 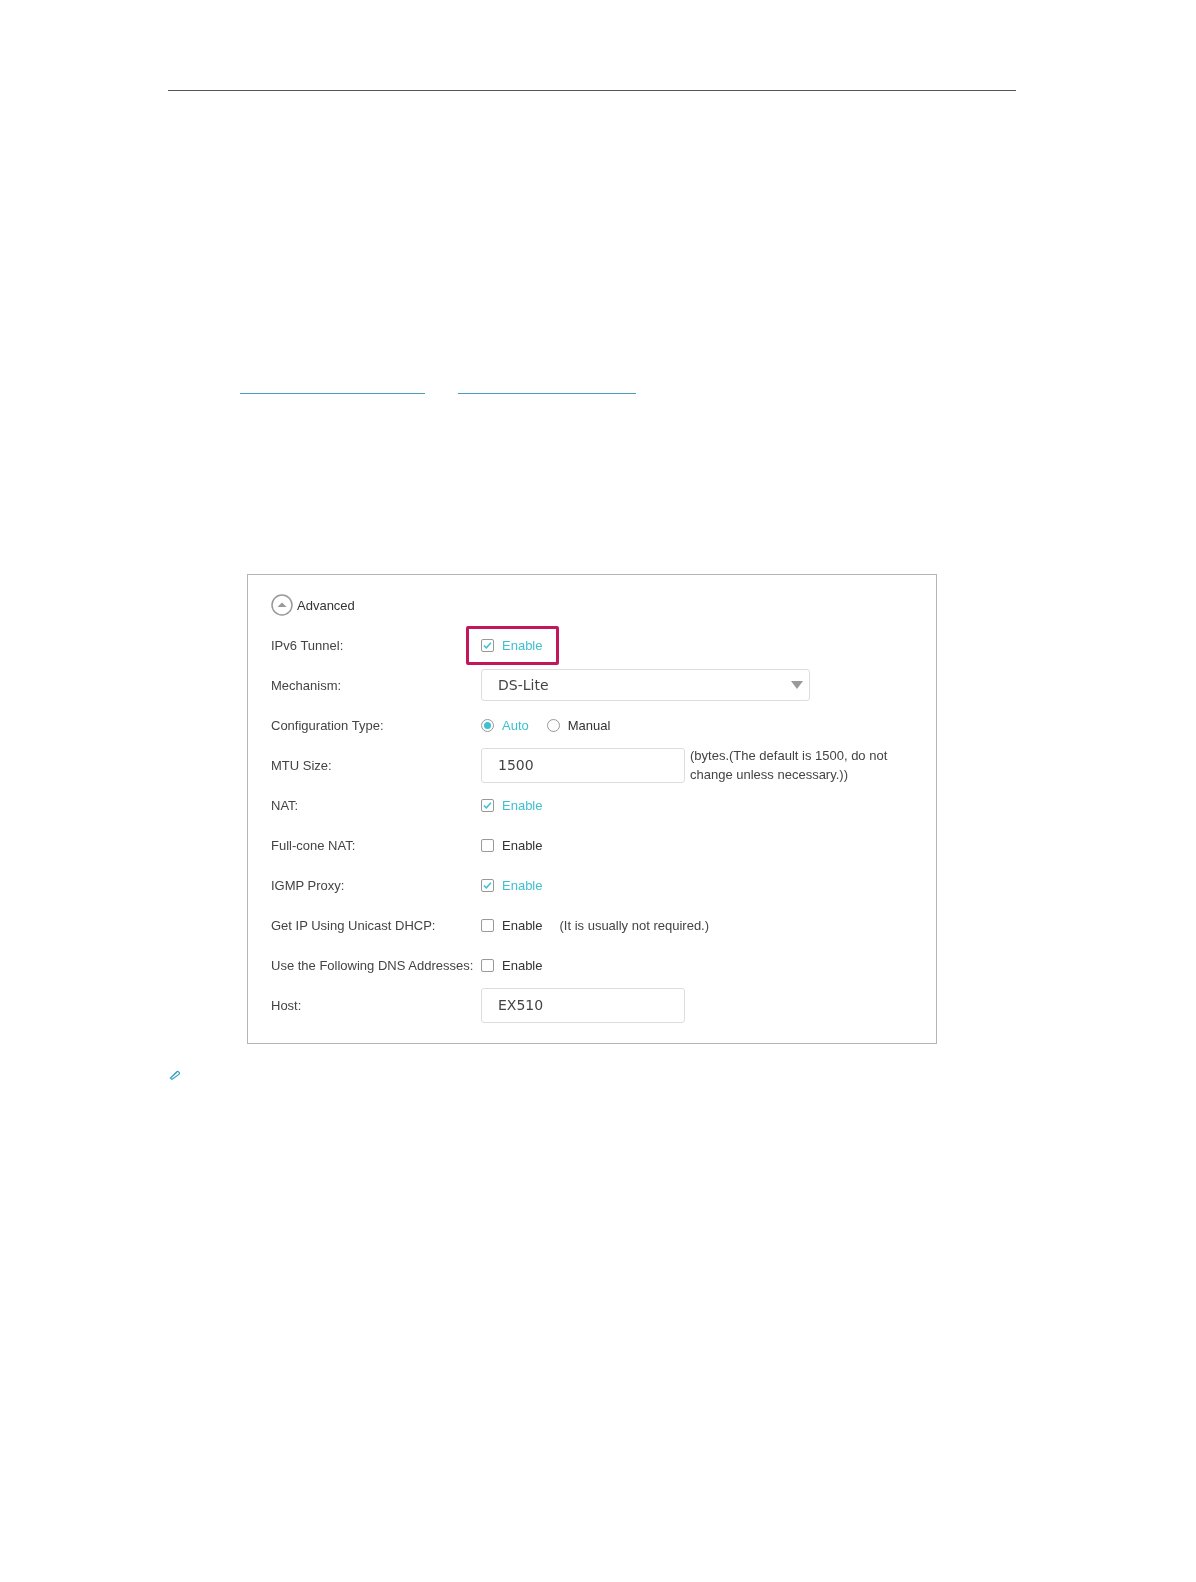 What do you see at coordinates (634, 925) in the screenshot?
I see `hint-text: (It is usually not required.)` at bounding box center [634, 925].